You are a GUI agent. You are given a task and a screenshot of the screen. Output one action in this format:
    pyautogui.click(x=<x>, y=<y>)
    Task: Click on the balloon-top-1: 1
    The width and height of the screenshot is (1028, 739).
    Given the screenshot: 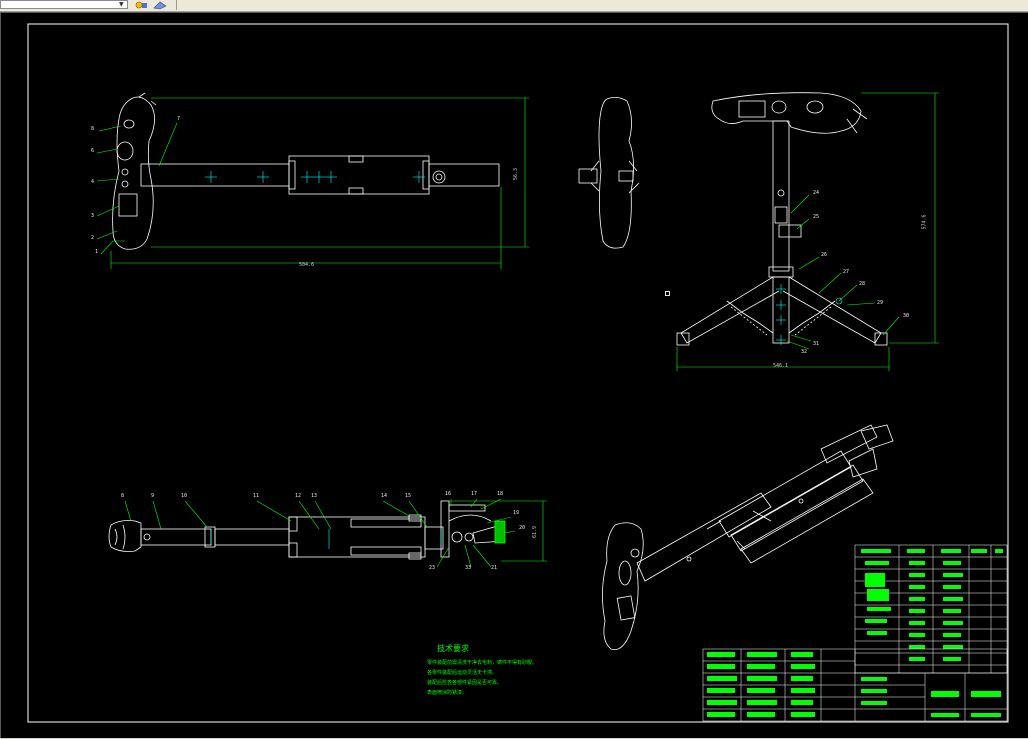 What is the action you would take?
    pyautogui.click(x=97, y=252)
    